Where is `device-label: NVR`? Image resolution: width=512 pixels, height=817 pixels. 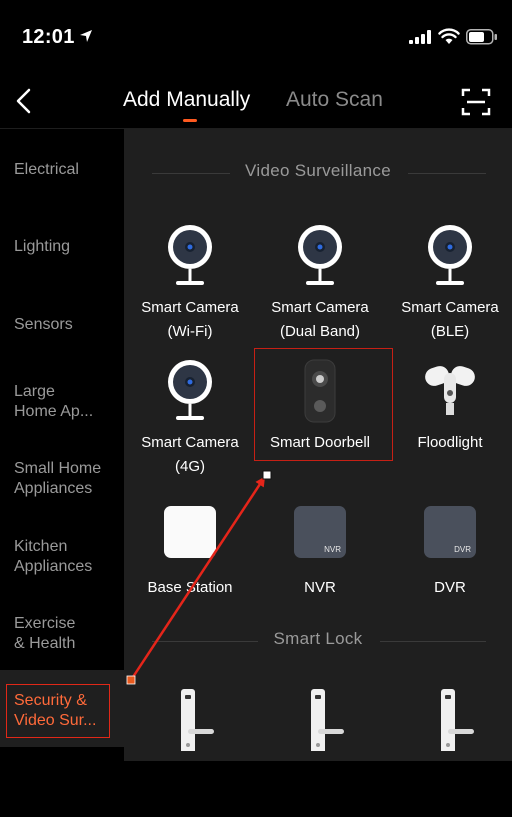 device-label: NVR is located at coordinates (320, 587).